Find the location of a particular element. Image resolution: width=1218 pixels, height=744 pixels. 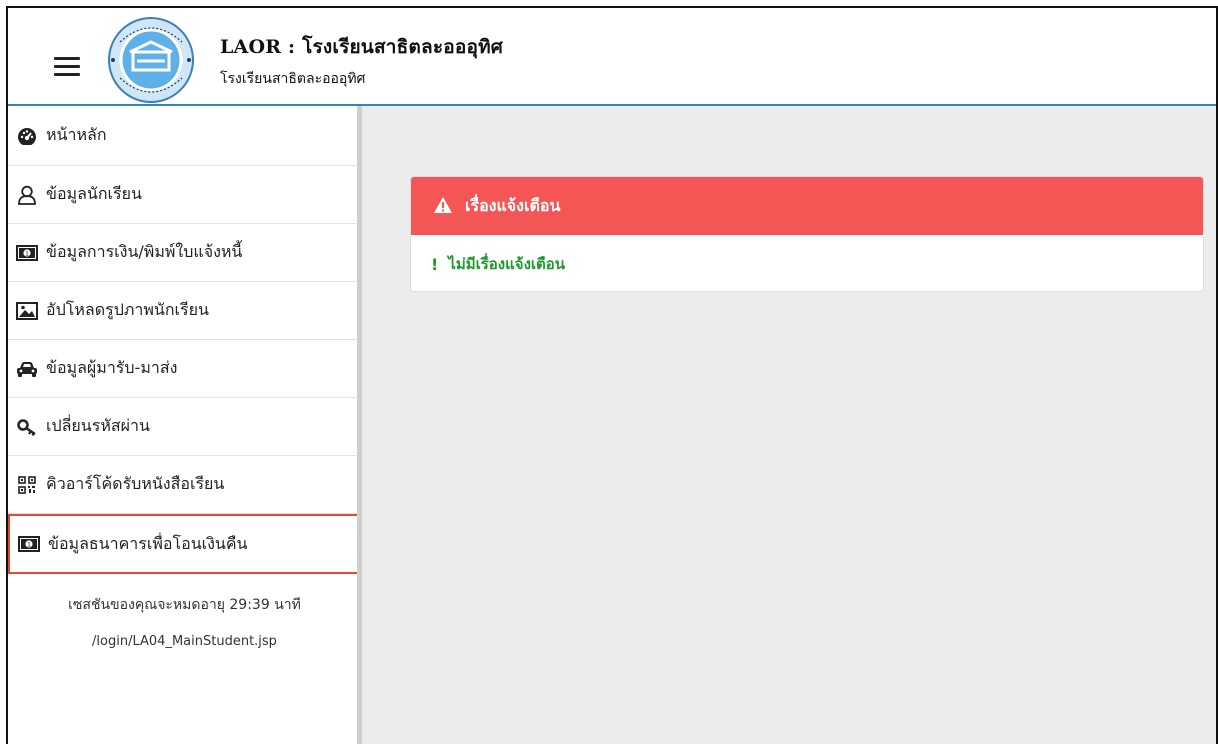

user-icon is located at coordinates (27, 195).